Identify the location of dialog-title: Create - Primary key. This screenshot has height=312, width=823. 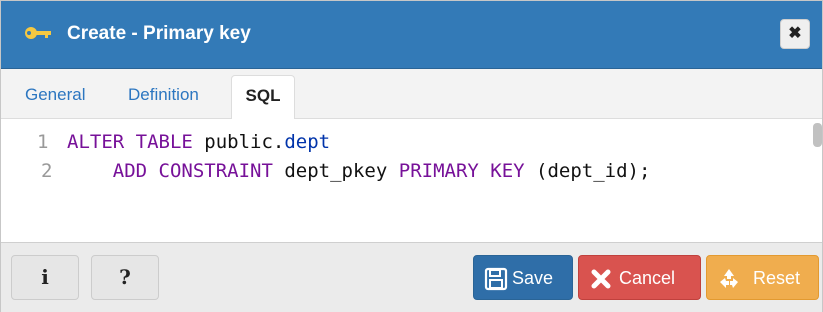
(159, 33).